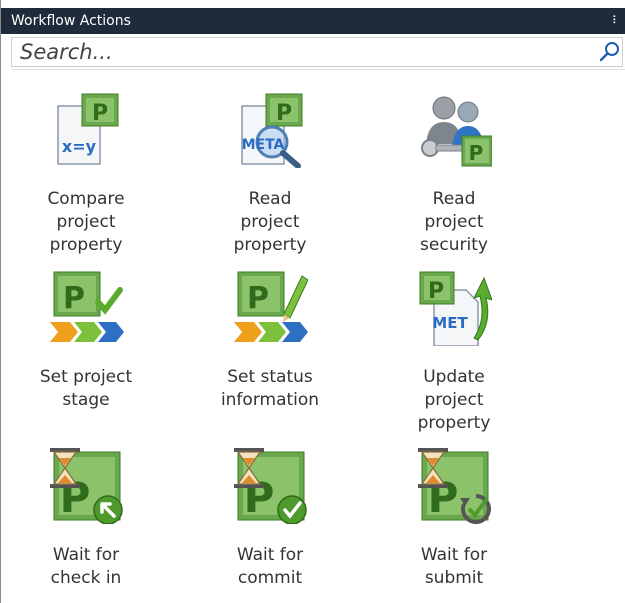 The image size is (625, 603). What do you see at coordinates (450, 323) in the screenshot?
I see `svg-text: MET` at bounding box center [450, 323].